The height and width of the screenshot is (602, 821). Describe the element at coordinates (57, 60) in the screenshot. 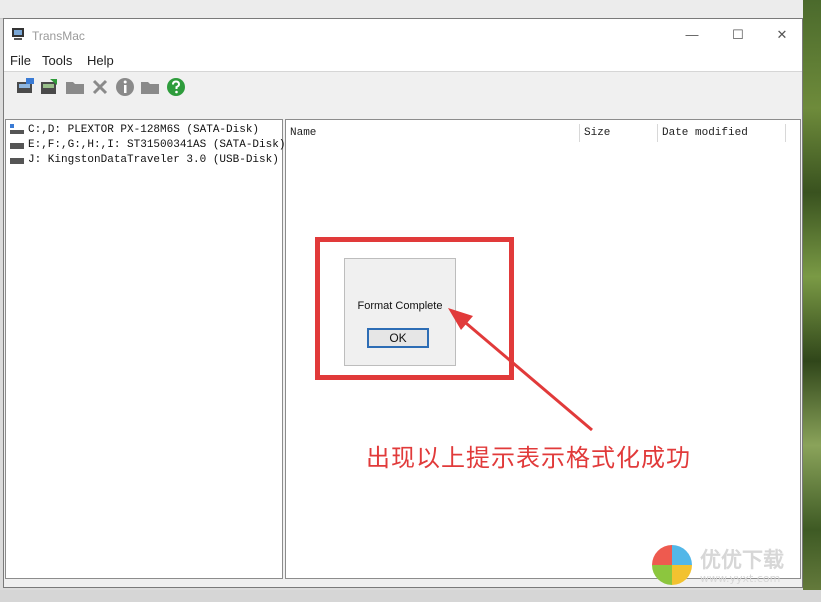

I see `menu-tools: Tools` at that location.